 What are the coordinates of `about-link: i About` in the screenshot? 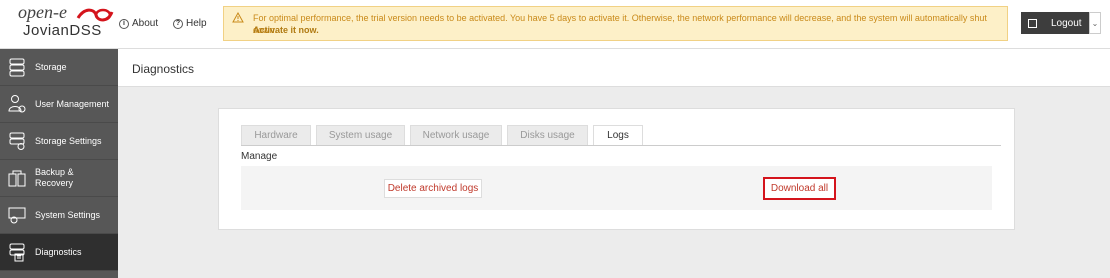 It's located at (138, 23).